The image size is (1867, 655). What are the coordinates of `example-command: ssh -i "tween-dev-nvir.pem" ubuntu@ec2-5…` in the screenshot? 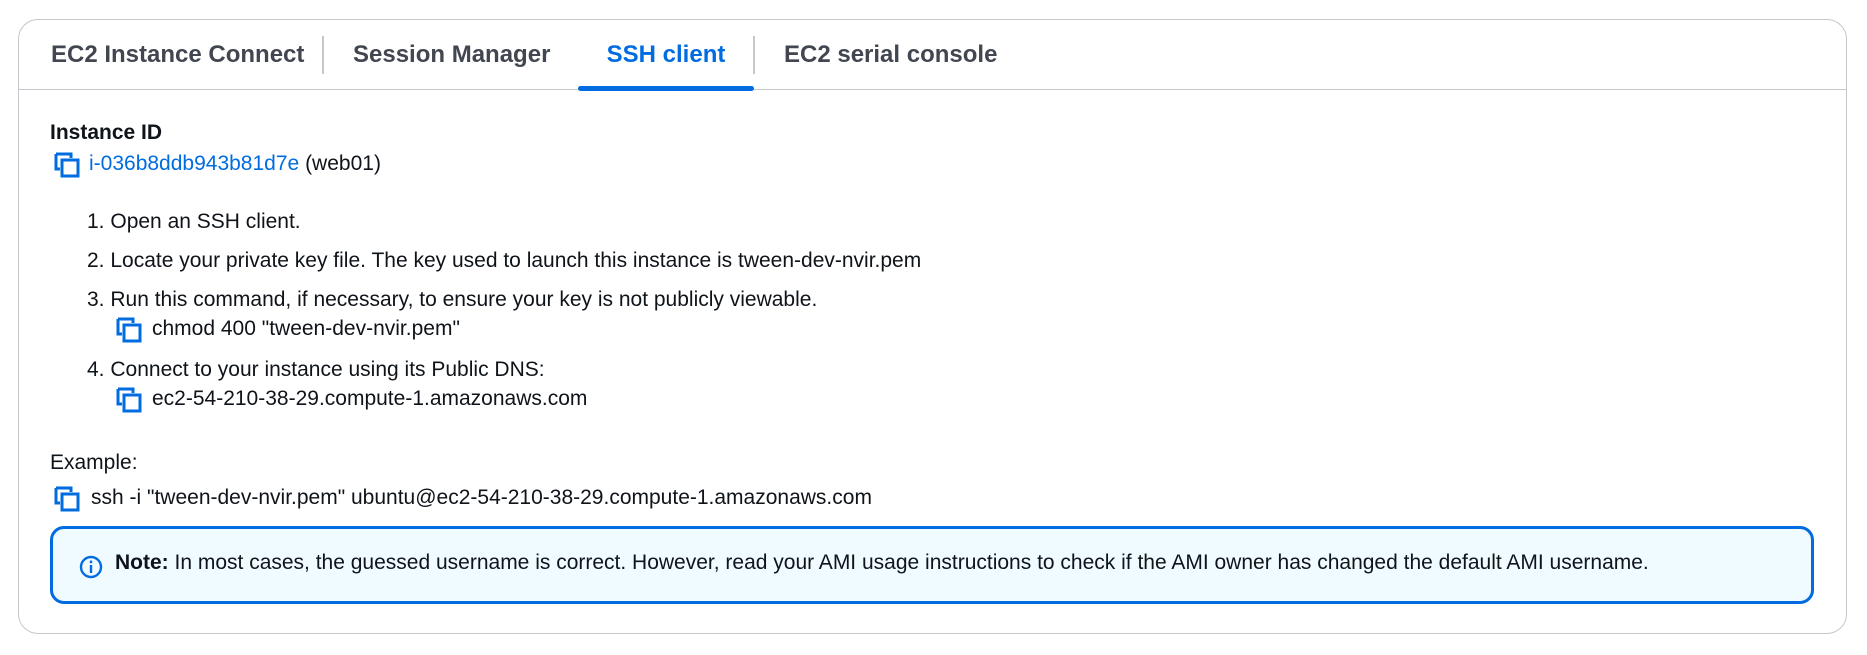 It's located at (481, 497).